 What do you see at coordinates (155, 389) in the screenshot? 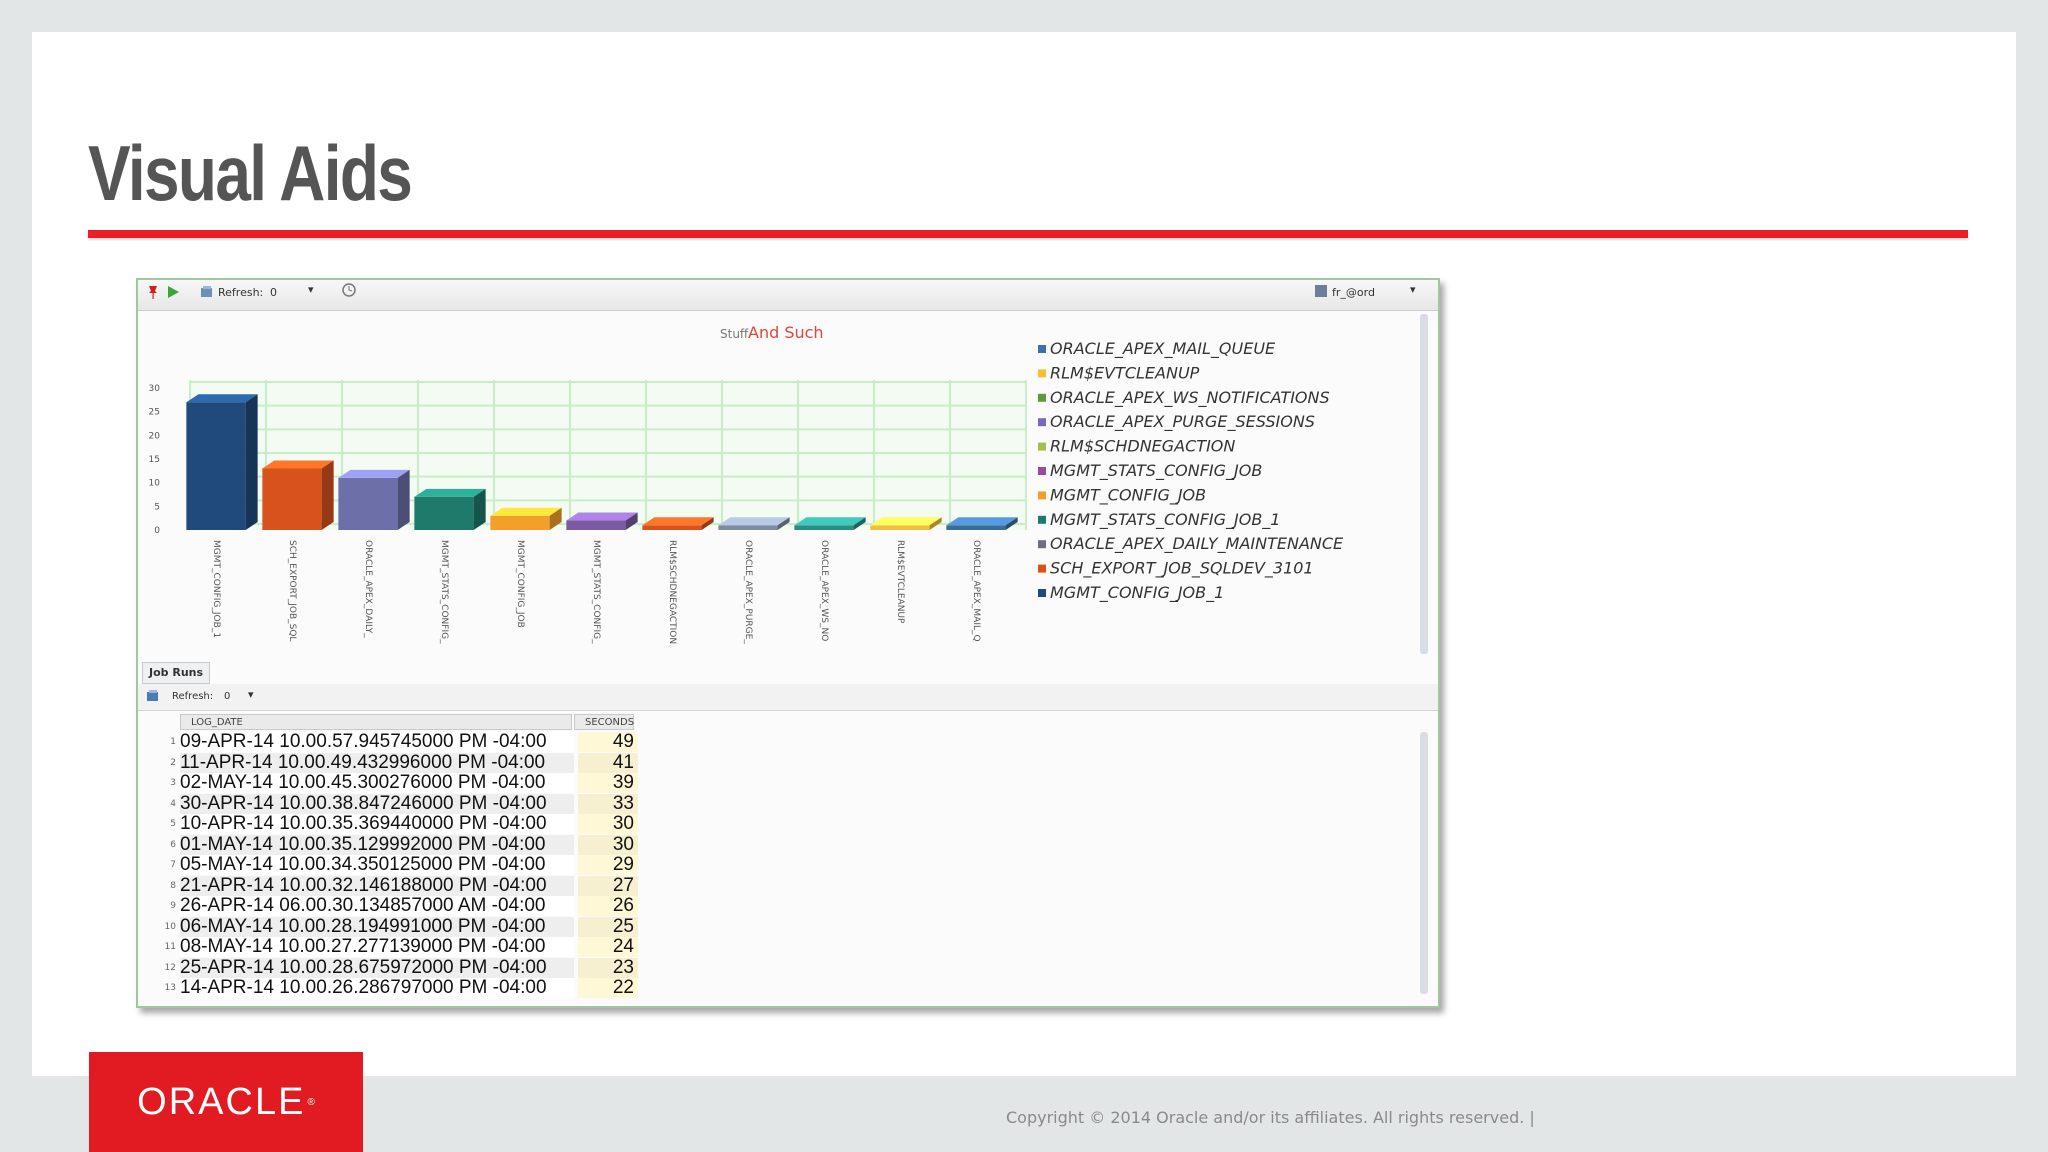
I see `y-tick-label: 30` at bounding box center [155, 389].